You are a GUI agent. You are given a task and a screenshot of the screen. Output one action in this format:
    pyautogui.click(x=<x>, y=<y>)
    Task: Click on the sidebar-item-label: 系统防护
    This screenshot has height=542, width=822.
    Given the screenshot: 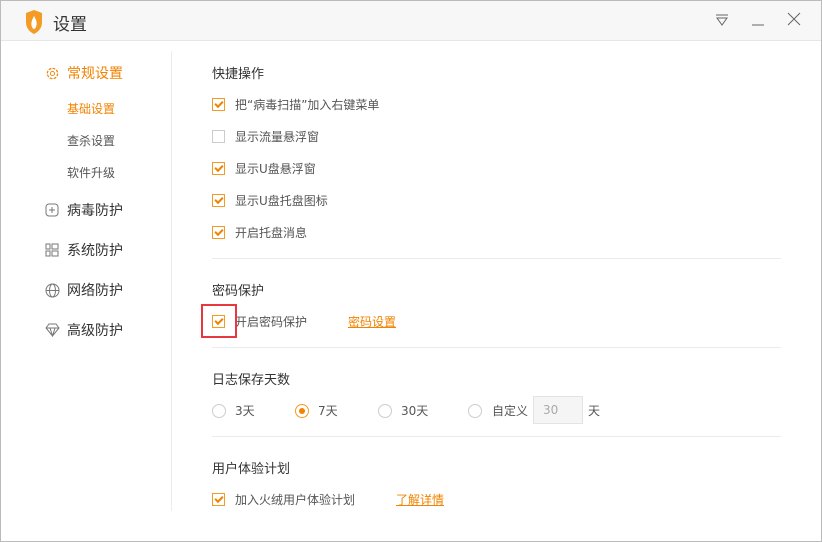 What is the action you would take?
    pyautogui.click(x=95, y=251)
    